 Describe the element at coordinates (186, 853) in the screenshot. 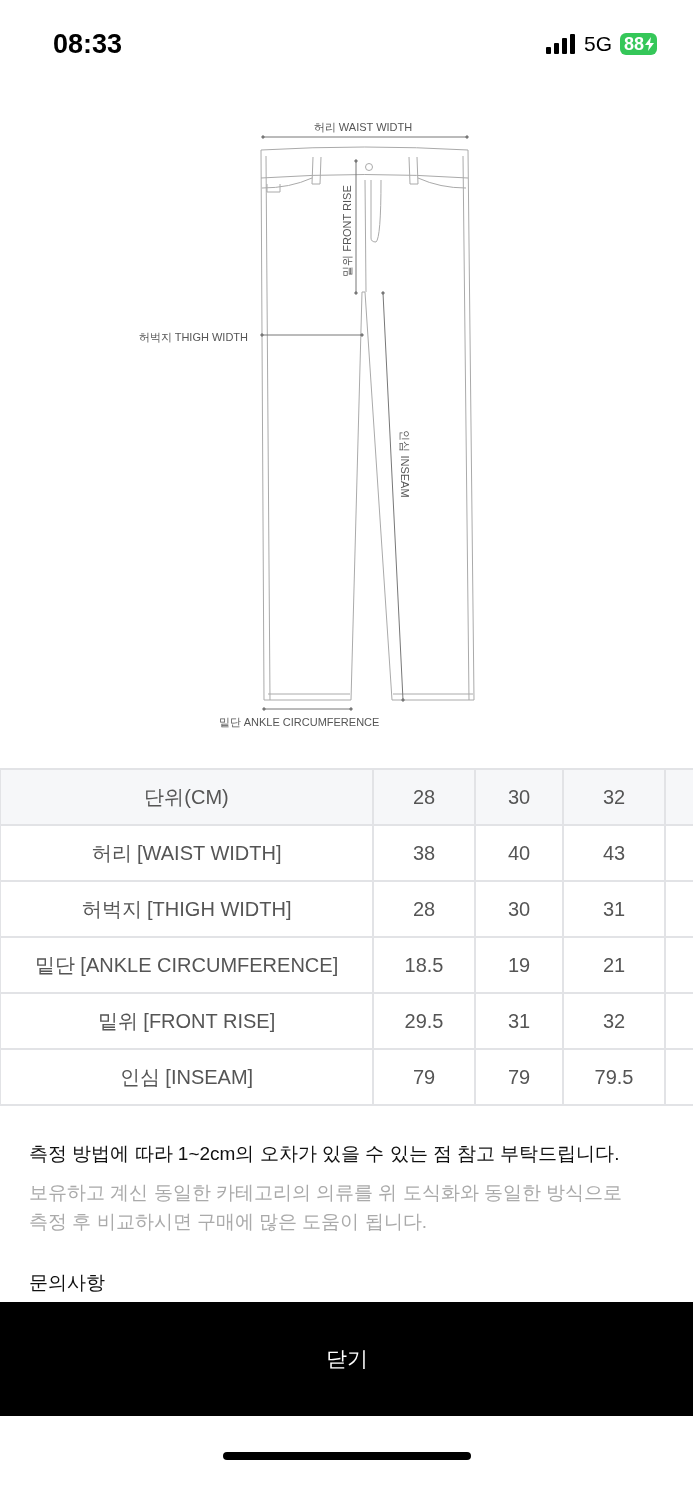

I see `measurement-label-cell: 허리 [WAIST WIDTH]` at that location.